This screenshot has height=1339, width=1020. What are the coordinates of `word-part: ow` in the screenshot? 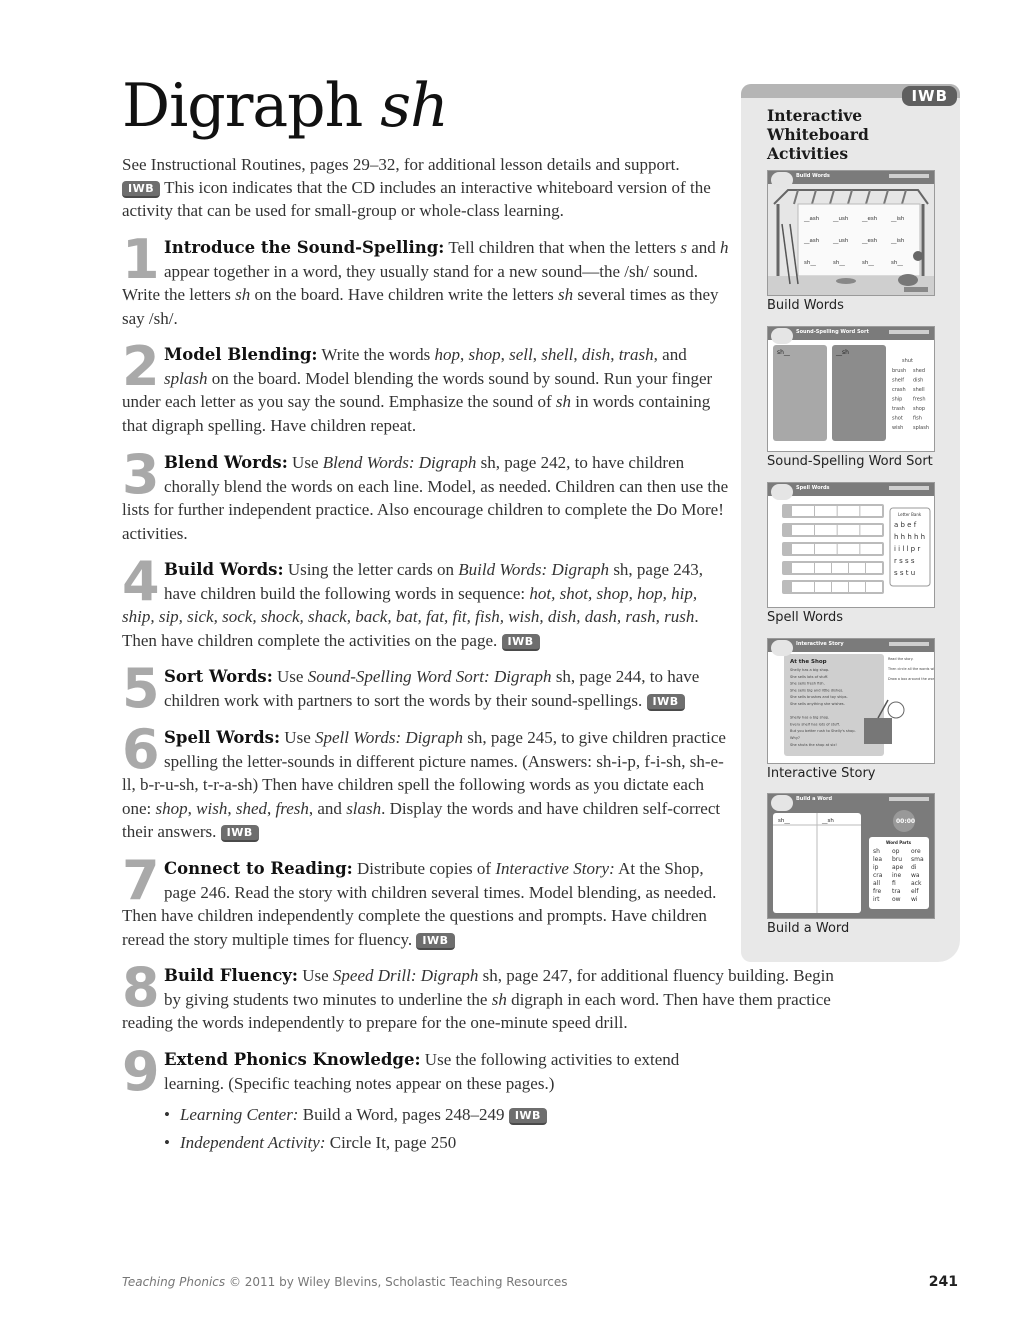 It's located at (896, 899).